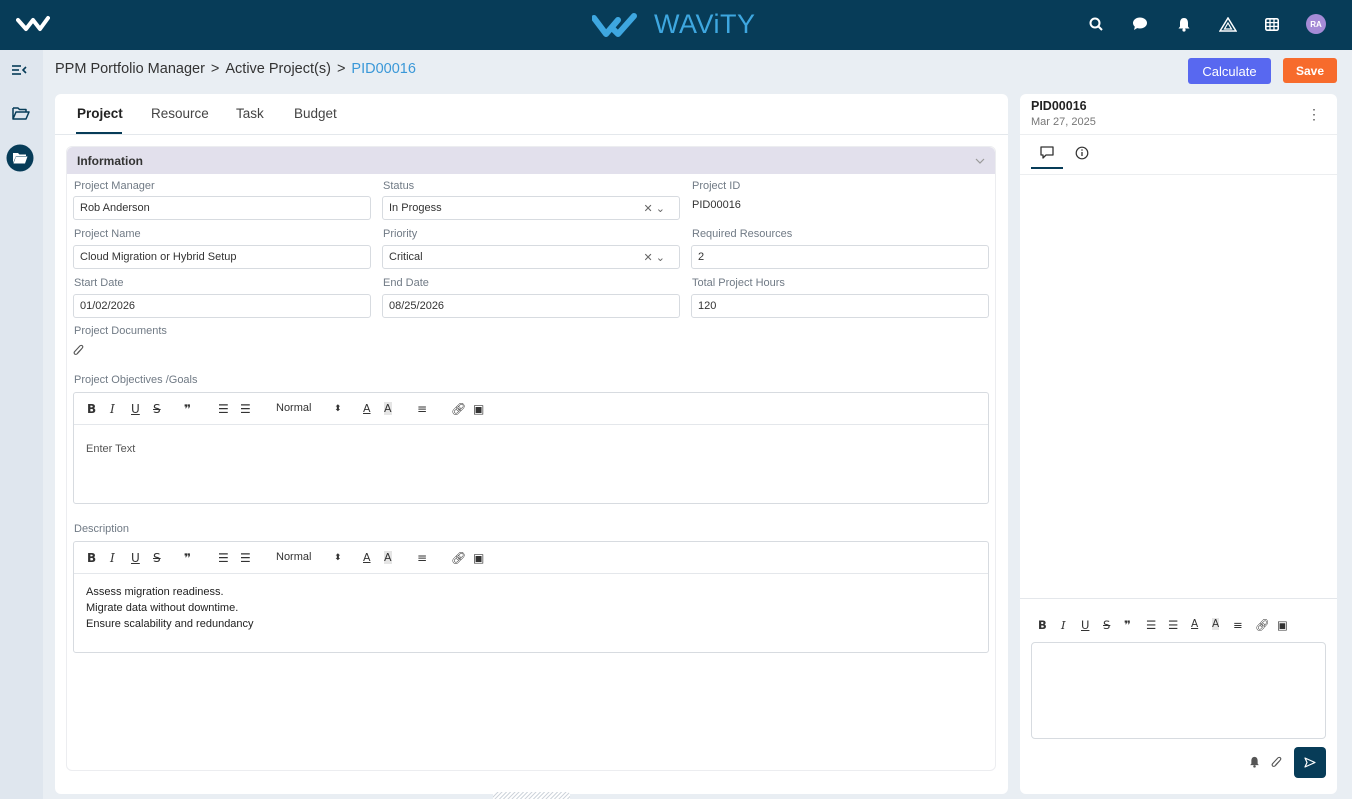  What do you see at coordinates (531, 160) in the screenshot?
I see `information-header: Information` at bounding box center [531, 160].